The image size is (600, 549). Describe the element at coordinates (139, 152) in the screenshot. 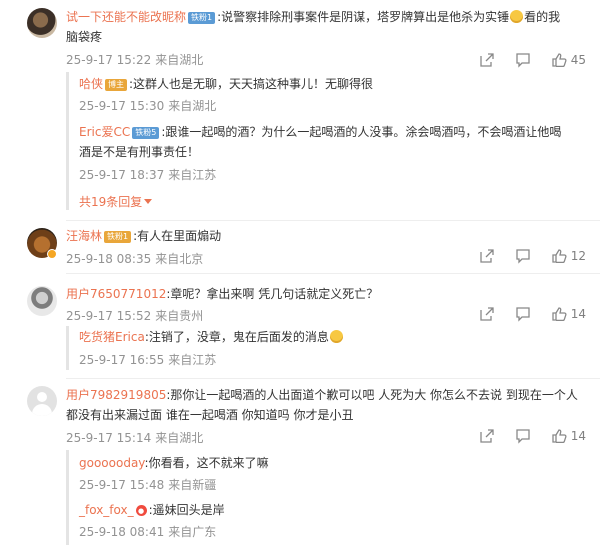

I see `reply-text-cont: 酒是不是有刑事责任！` at that location.